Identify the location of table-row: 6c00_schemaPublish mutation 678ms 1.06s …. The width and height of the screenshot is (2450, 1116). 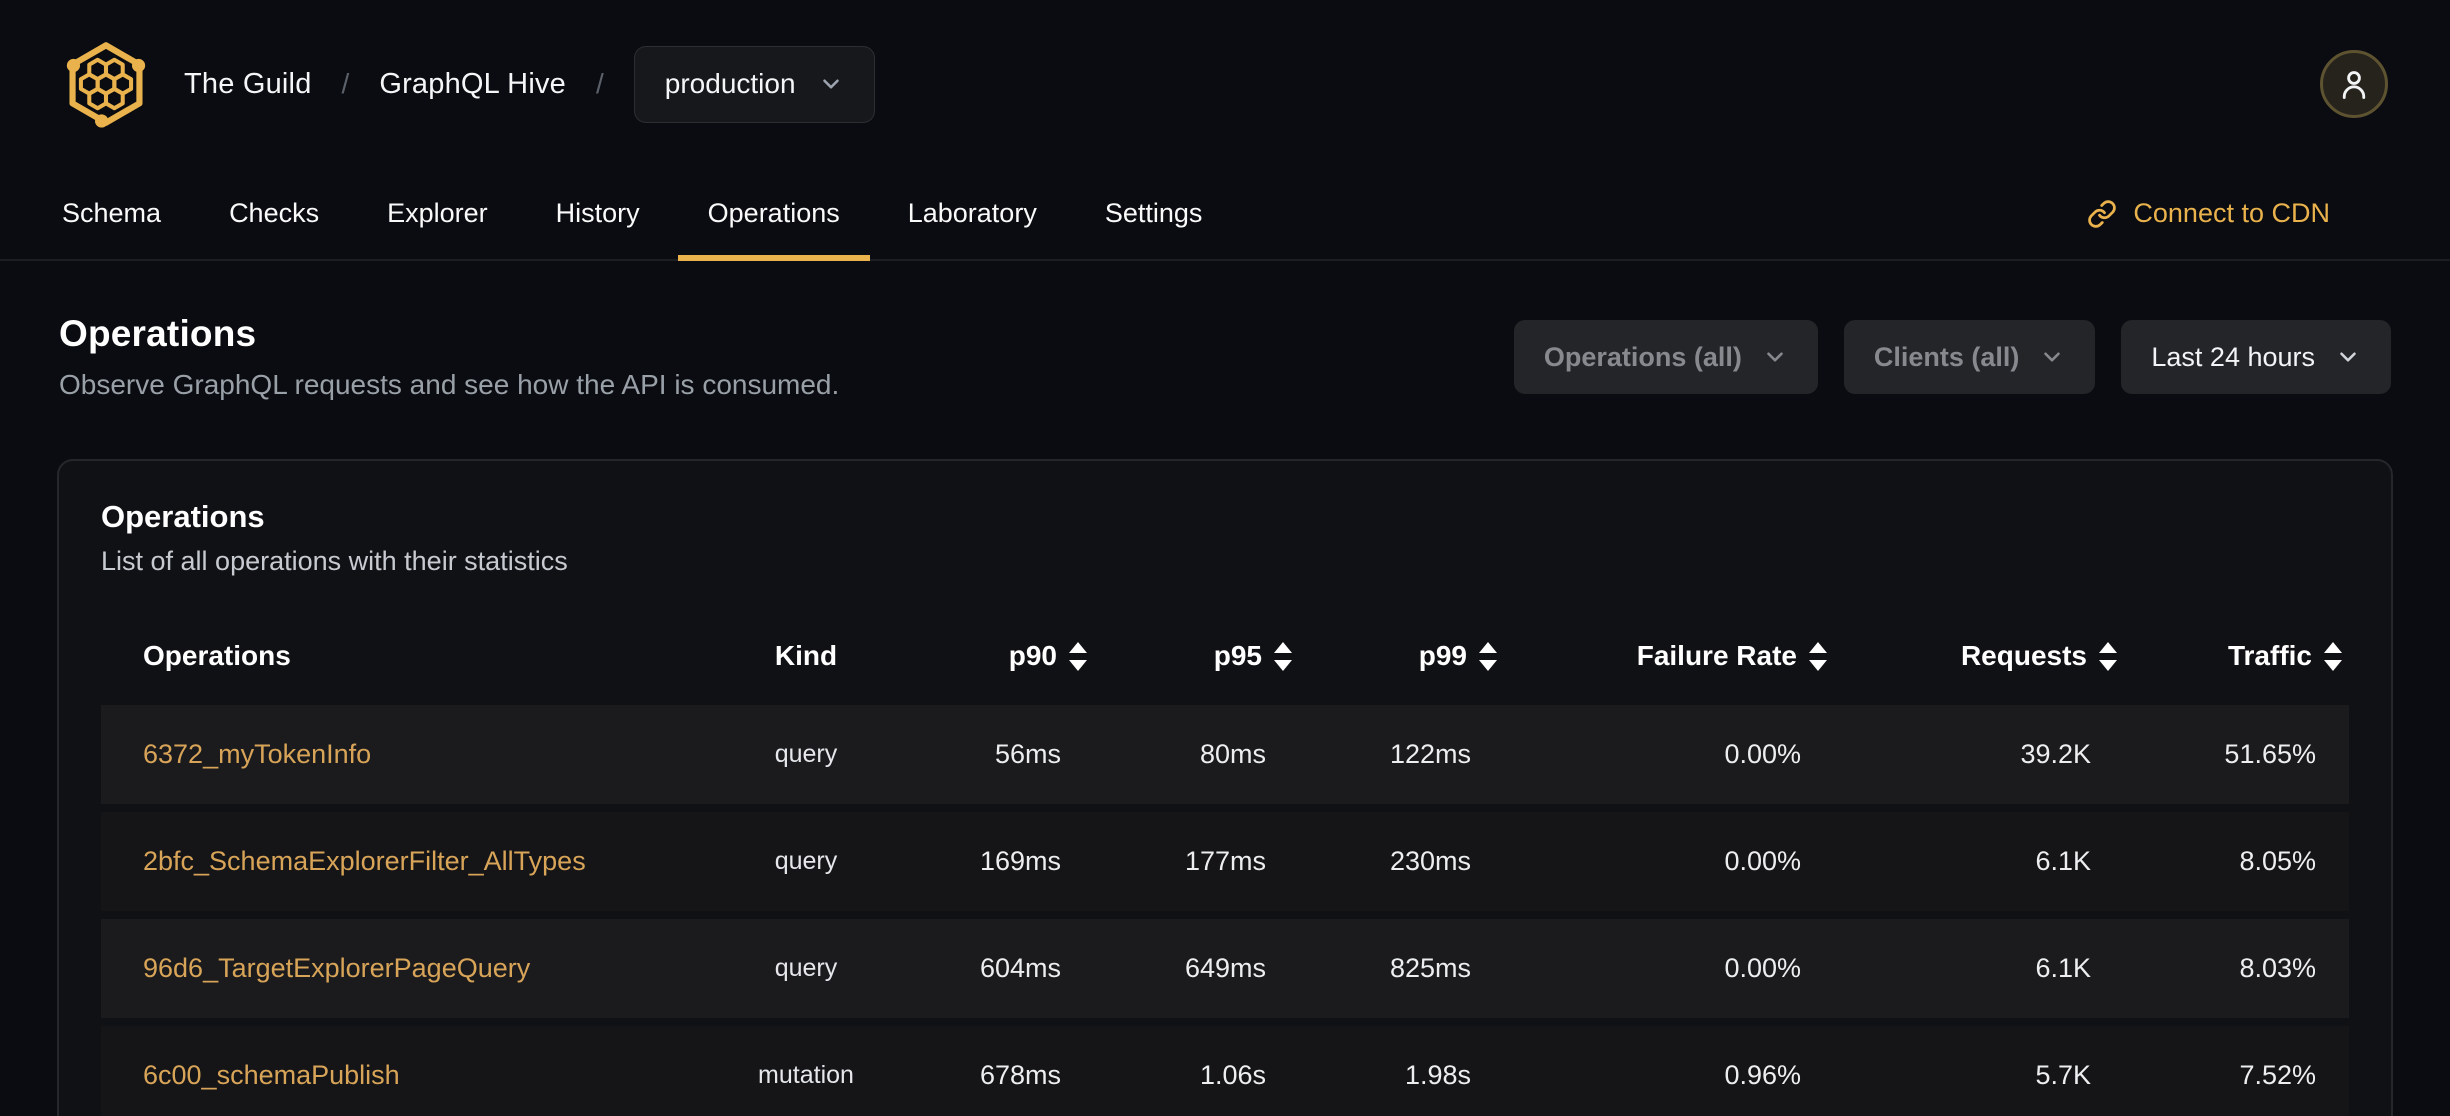
(1225, 1071).